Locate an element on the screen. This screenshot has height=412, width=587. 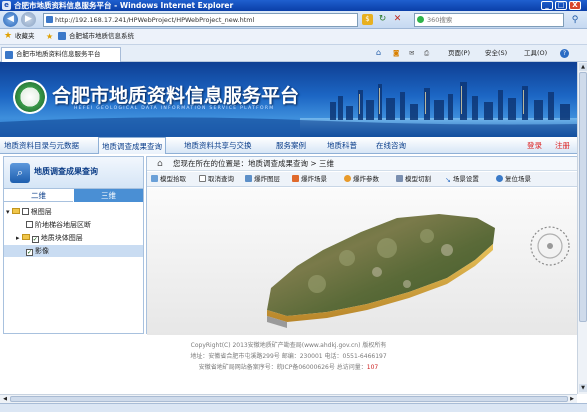
tree-item-terrace: 阶地梯谷地层区断 is located at coordinates (73, 225).